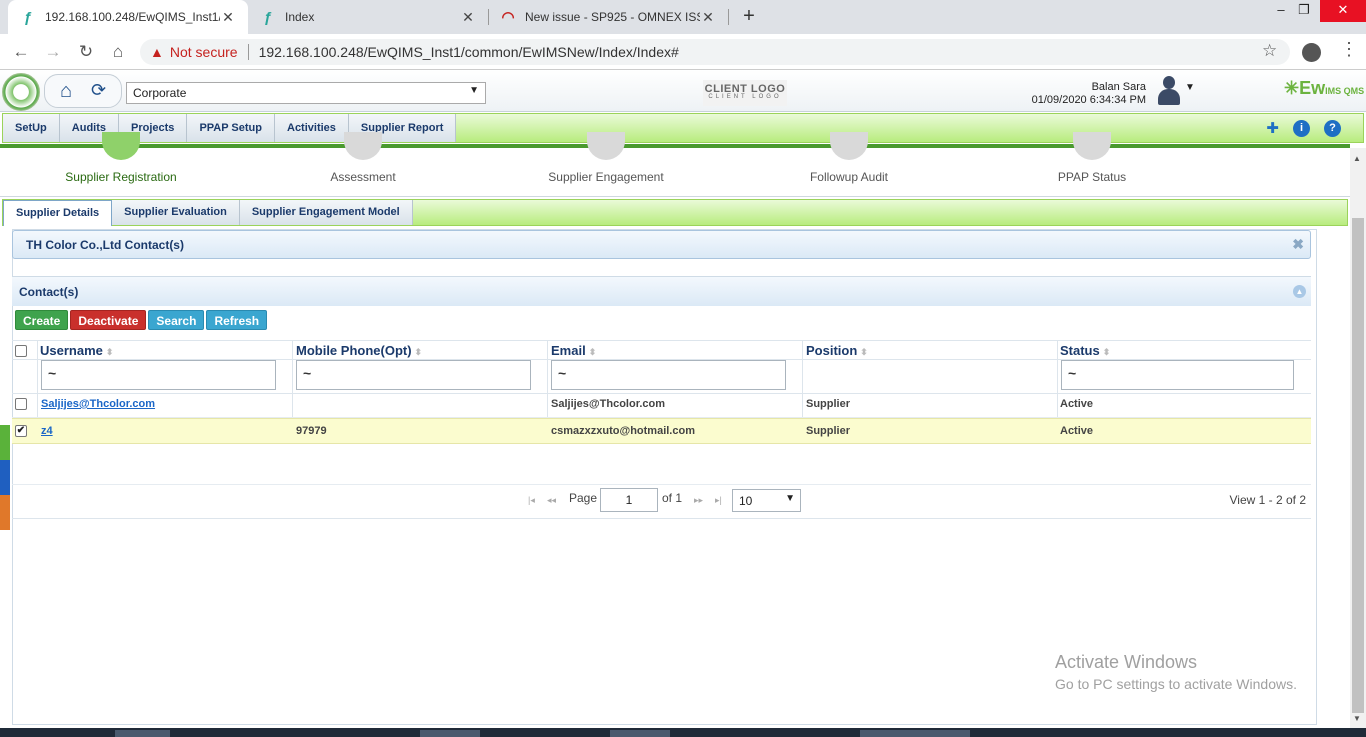  I want to click on browser-tab-2: ƒ Index ✕, so click(368, 17).